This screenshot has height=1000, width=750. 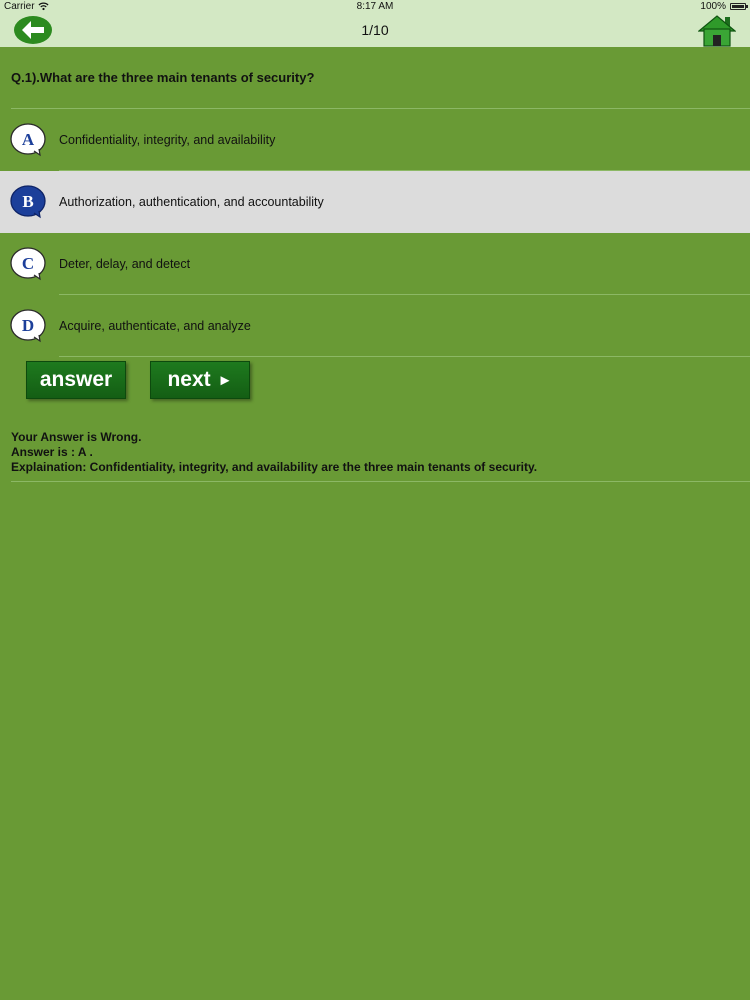 I want to click on option-c-badge-icon: C, so click(x=28, y=264).